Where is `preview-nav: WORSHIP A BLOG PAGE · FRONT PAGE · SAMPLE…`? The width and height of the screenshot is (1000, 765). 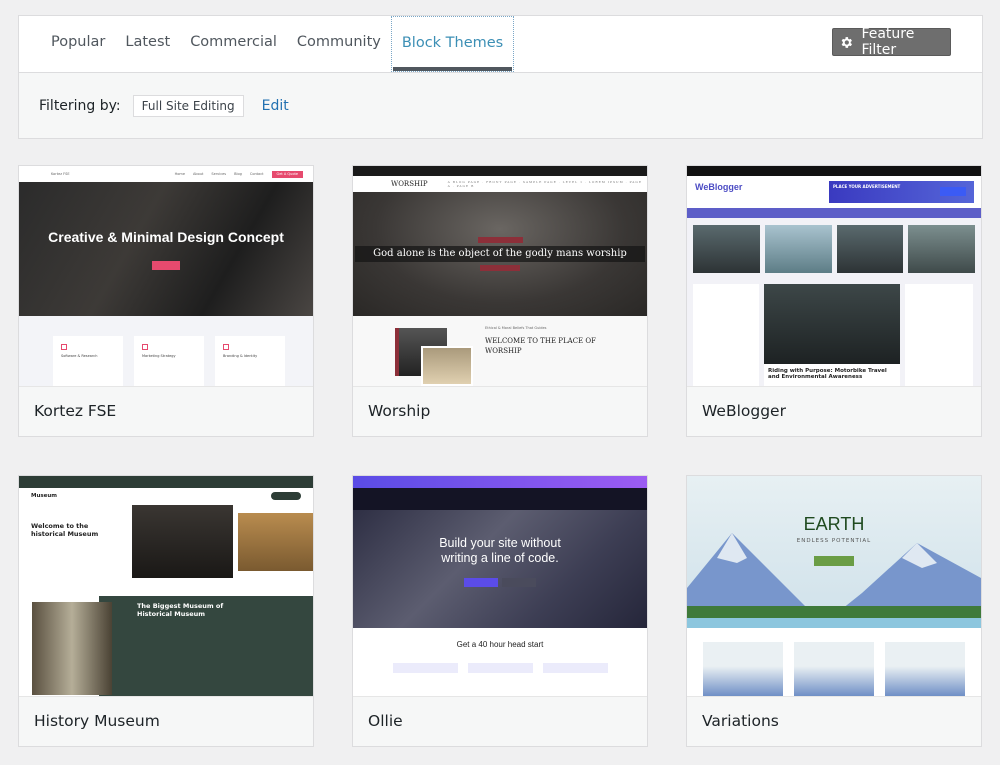
preview-nav: WORSHIP A BLOG PAGE · FRONT PAGE · SAMPLE… is located at coordinates (500, 184).